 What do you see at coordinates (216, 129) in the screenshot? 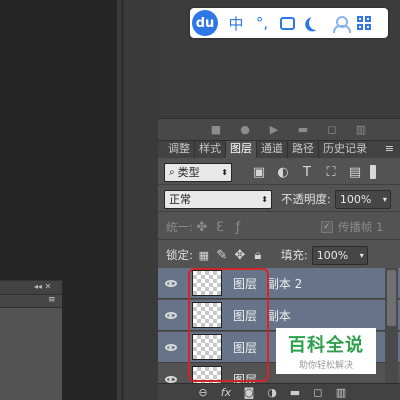
I see `stop-icon: ■` at bounding box center [216, 129].